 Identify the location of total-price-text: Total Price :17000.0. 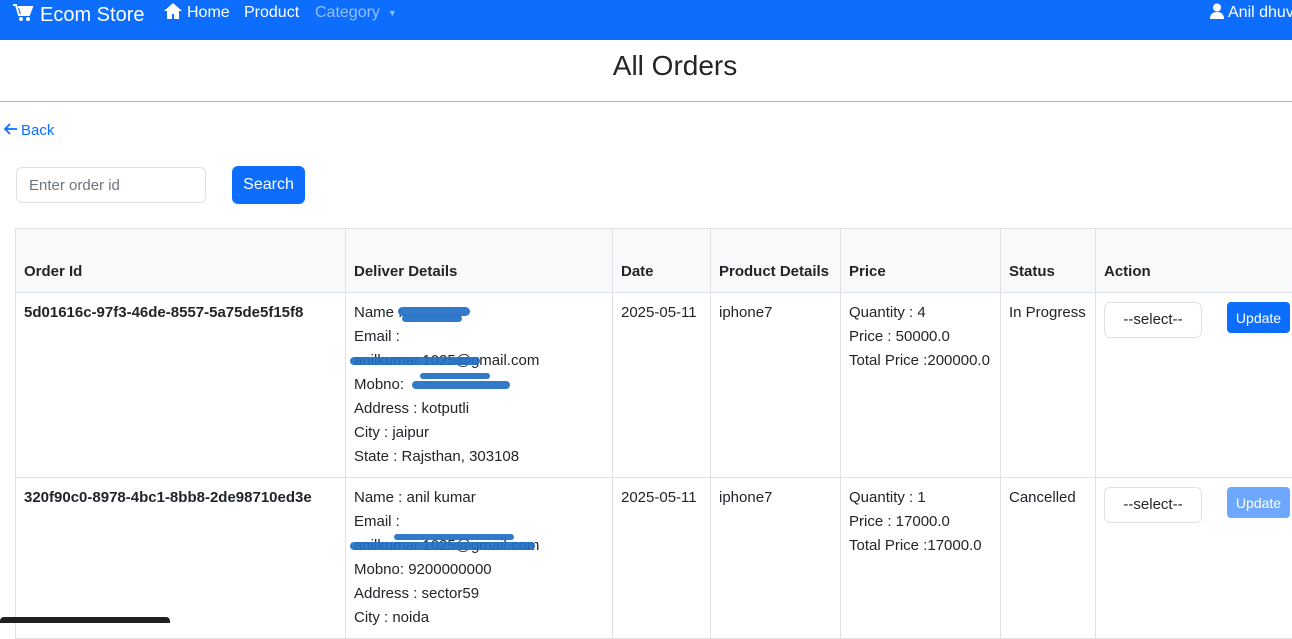
(920, 546).